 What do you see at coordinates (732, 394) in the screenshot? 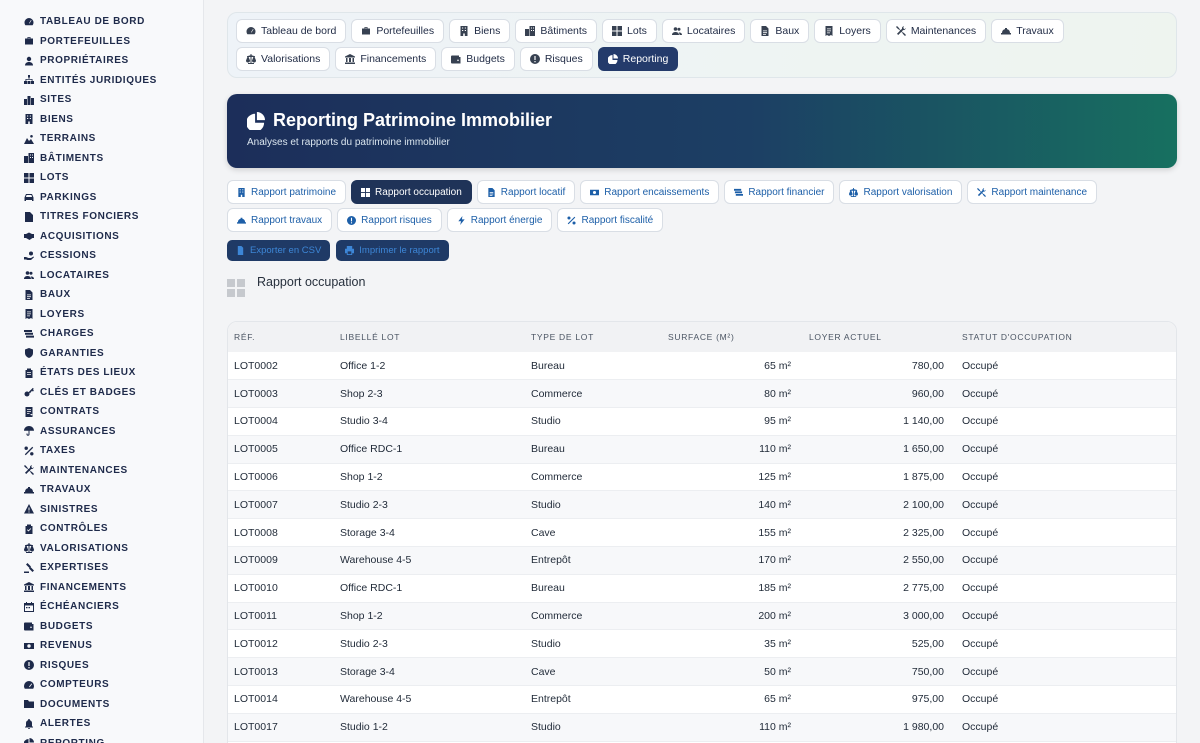
I see `surface-cell: 80 m²` at bounding box center [732, 394].